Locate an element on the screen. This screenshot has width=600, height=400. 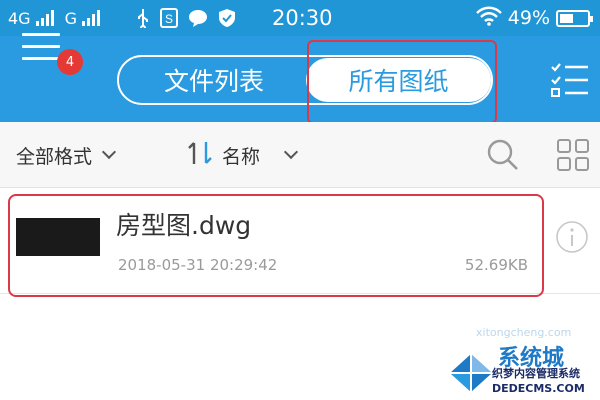
info-icon is located at coordinates (572, 237).